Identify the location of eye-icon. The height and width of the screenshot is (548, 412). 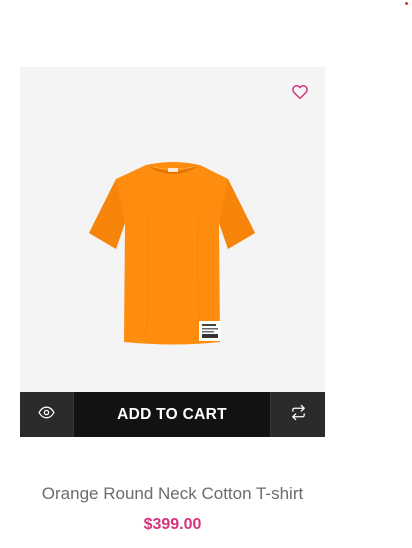
(46, 414).